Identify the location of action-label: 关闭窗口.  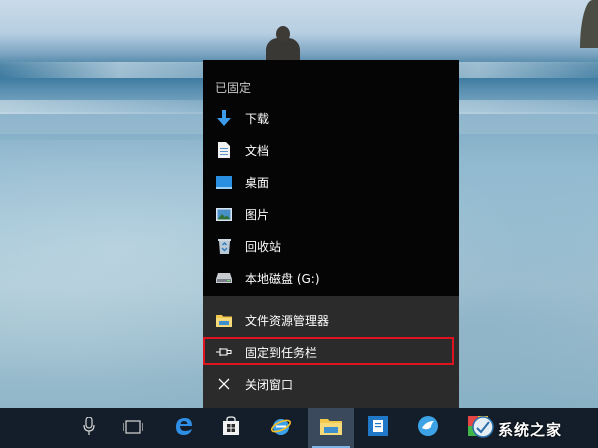
(269, 384).